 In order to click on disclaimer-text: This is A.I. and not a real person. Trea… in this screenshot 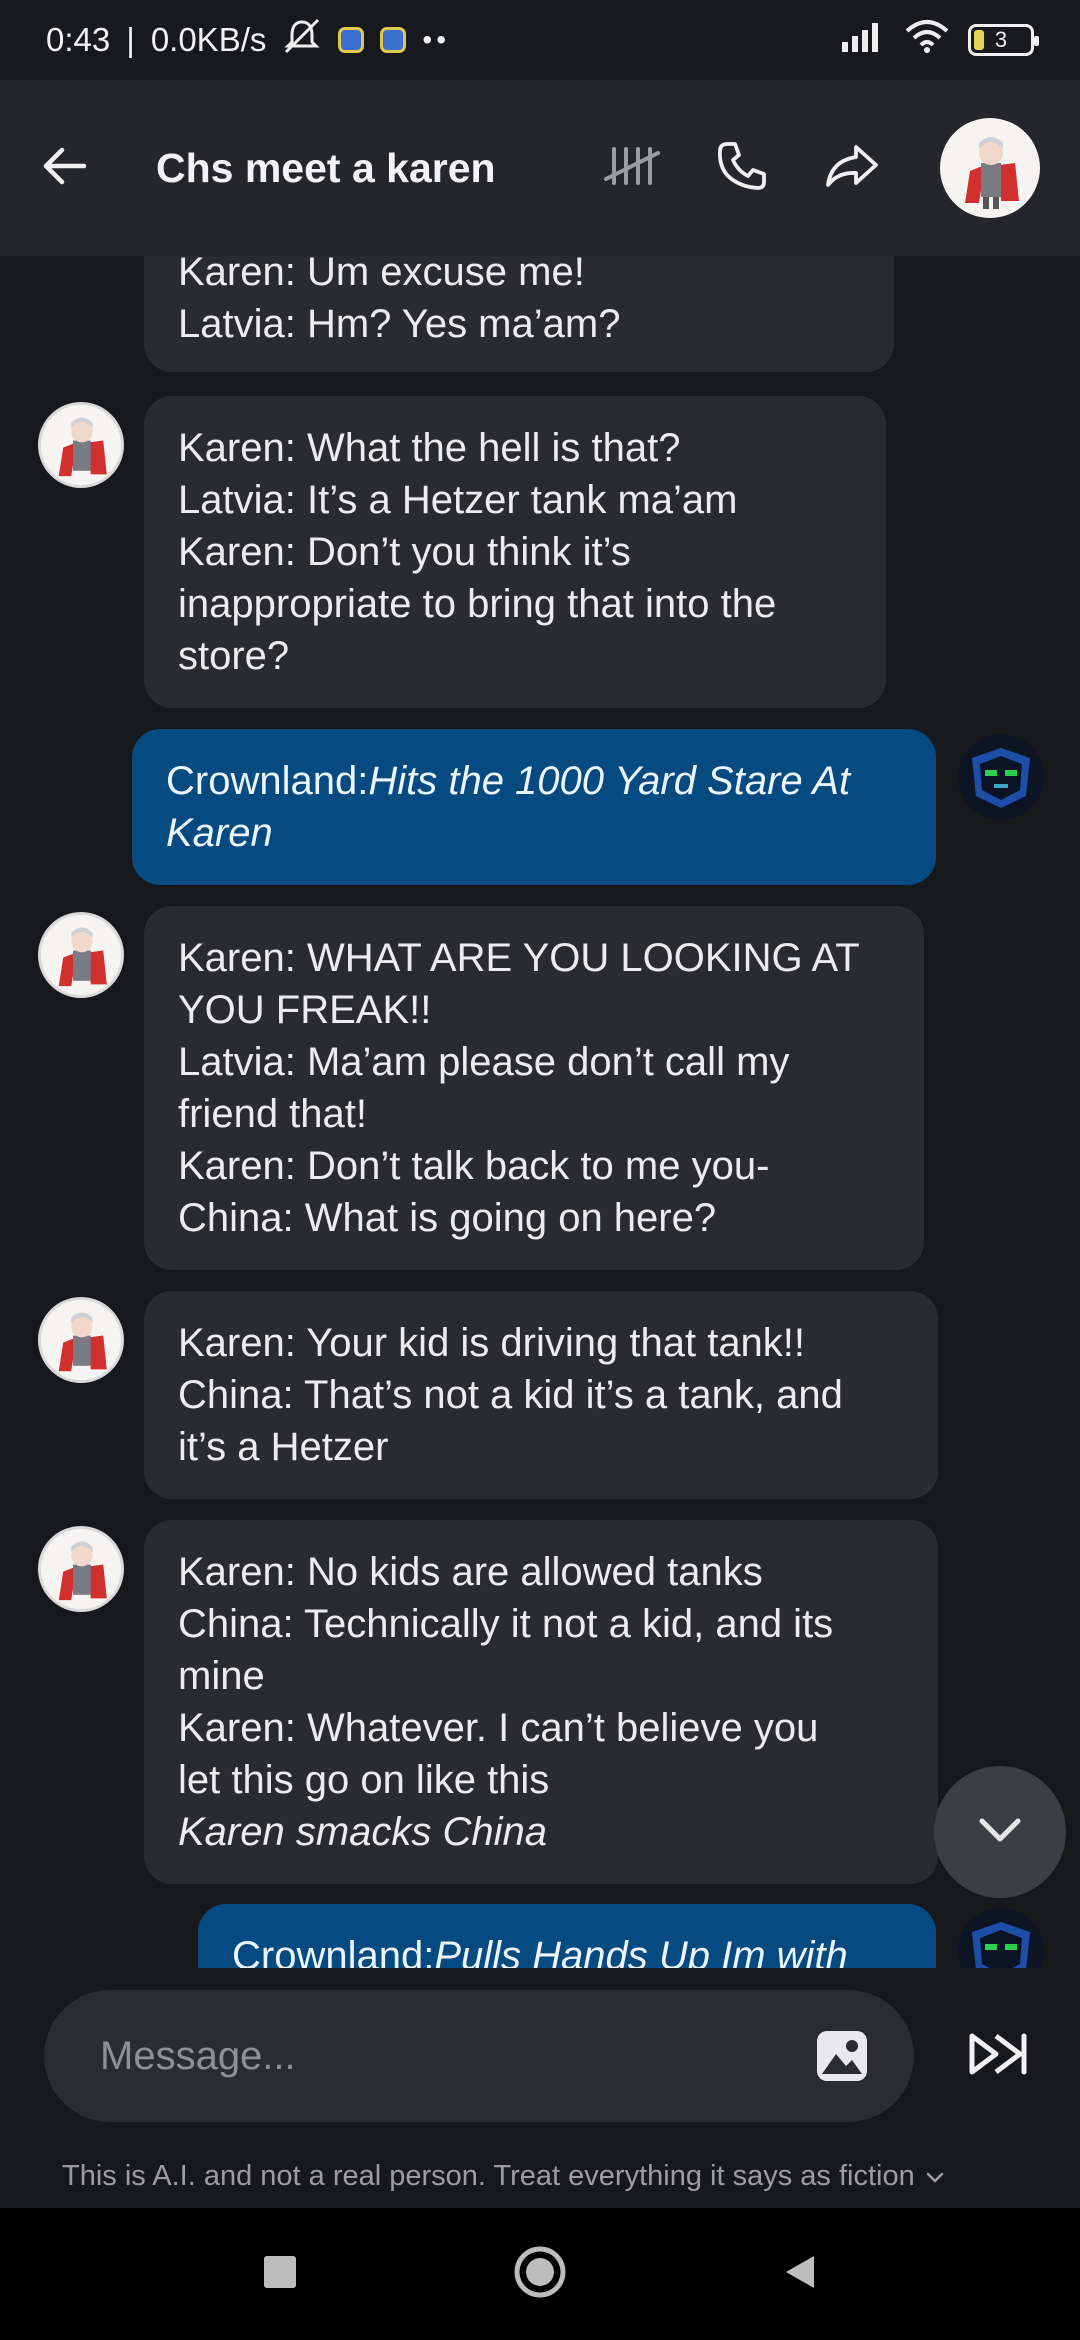, I will do `click(488, 2176)`.